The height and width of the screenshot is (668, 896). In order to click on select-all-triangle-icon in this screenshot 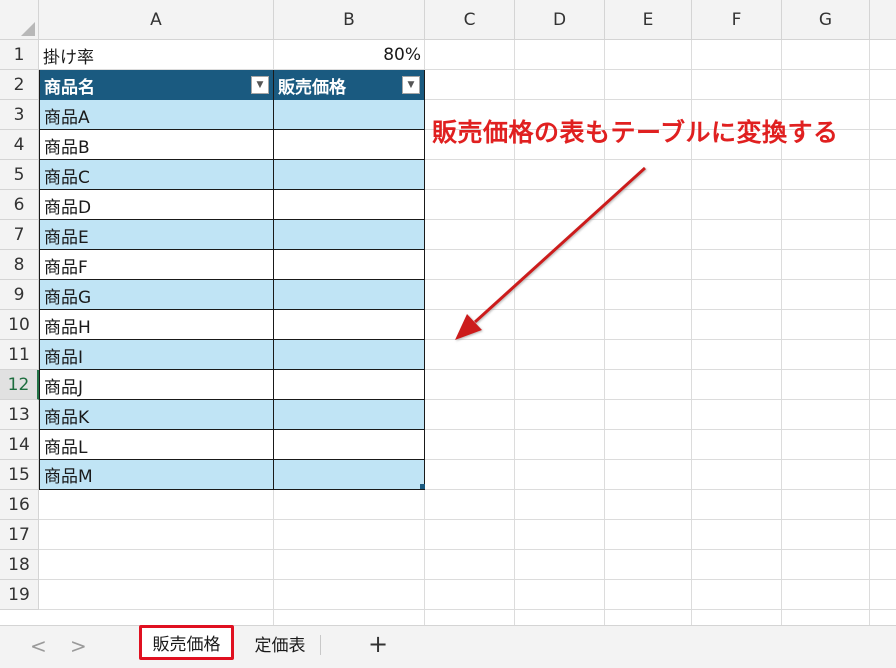, I will do `click(28, 29)`.